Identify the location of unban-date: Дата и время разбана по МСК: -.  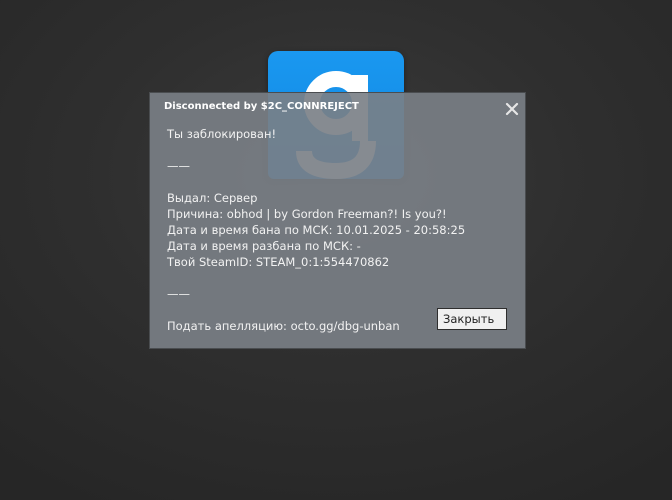
(264, 246).